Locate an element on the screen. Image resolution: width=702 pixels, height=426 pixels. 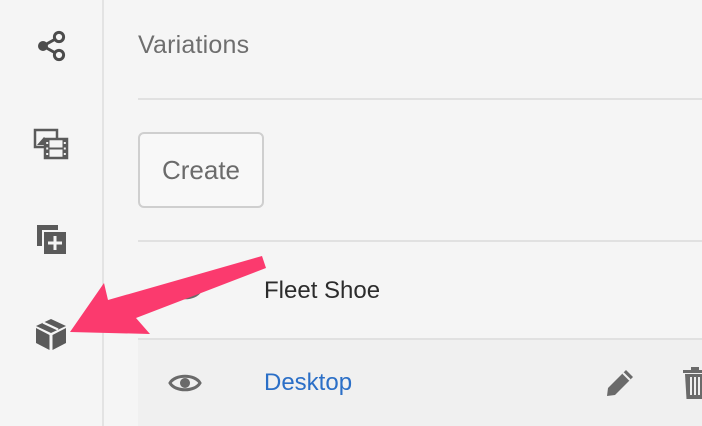
list-item-label: Fleet Shoe is located at coordinates (322, 290).